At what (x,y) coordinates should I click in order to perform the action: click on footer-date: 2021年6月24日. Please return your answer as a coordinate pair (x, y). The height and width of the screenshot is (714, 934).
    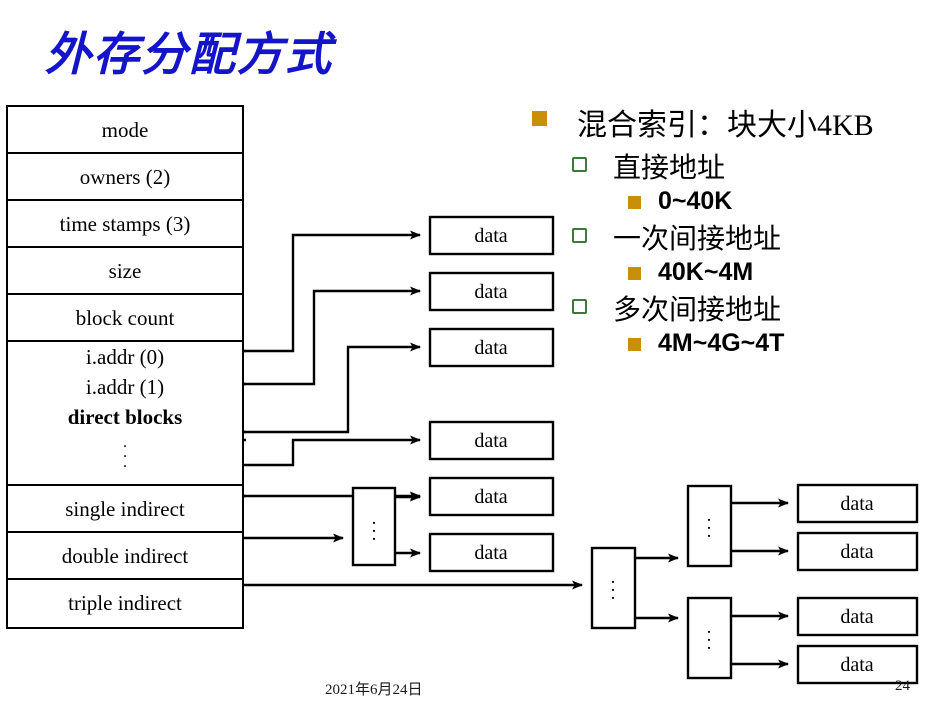
    Looking at the image, I should click on (374, 690).